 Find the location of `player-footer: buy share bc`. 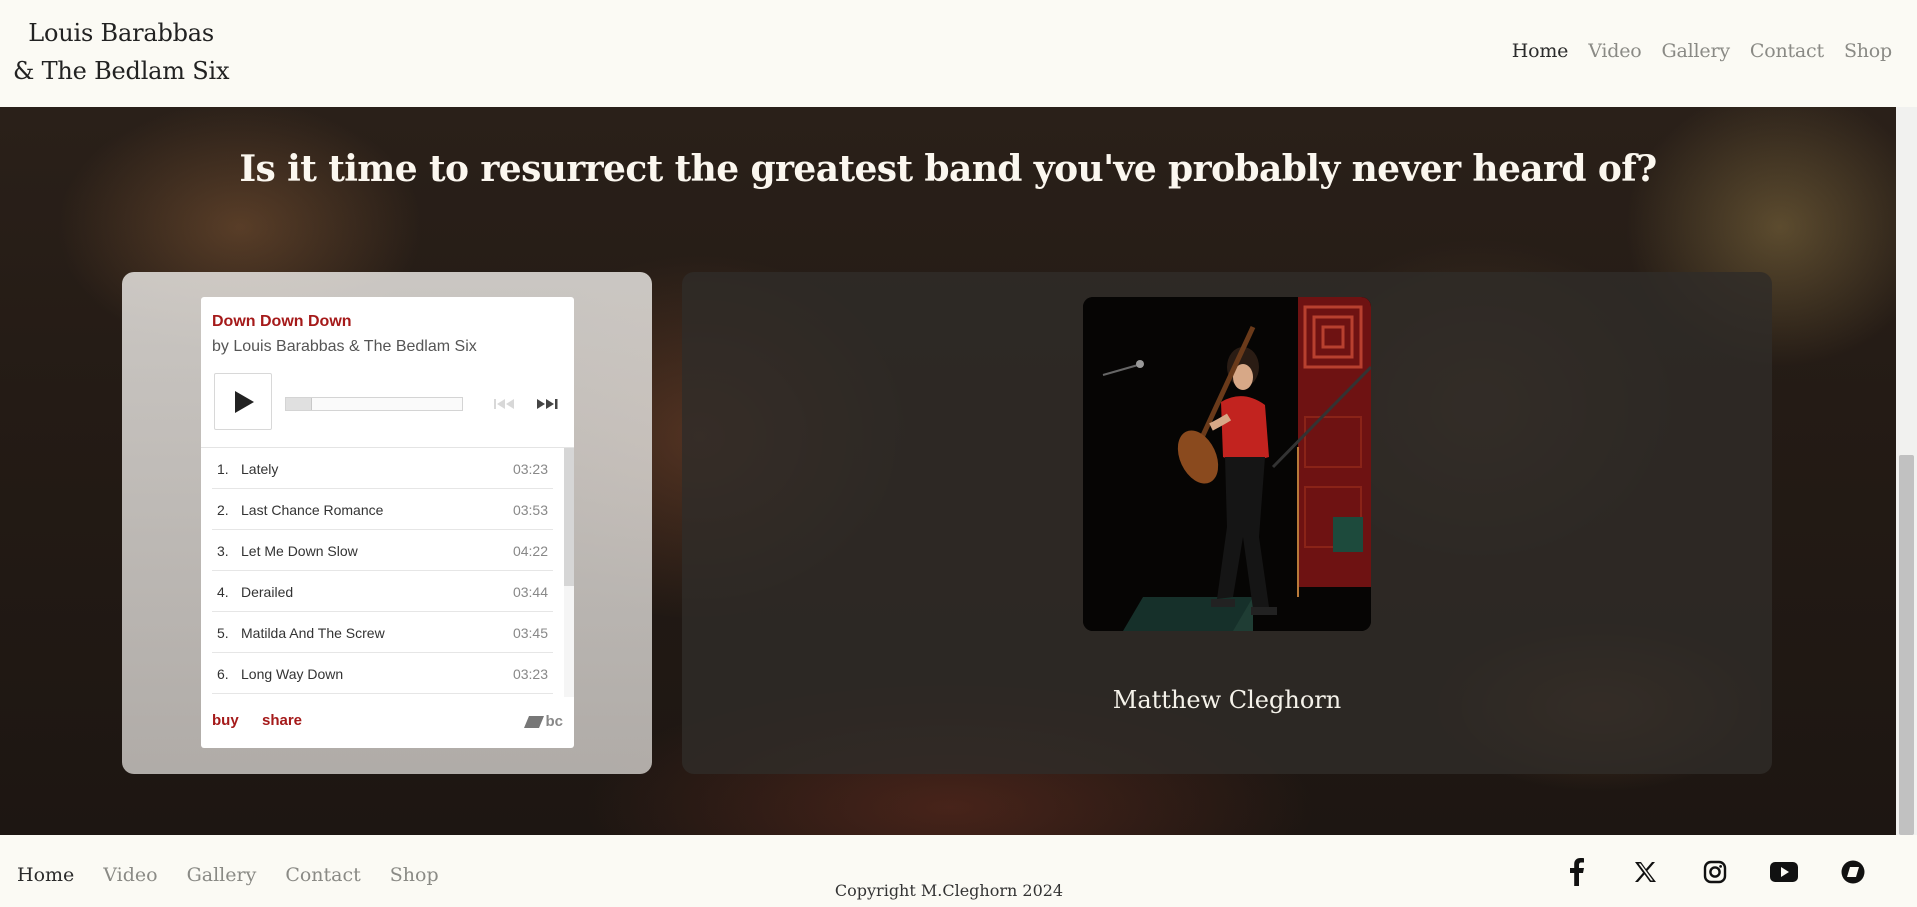

player-footer: buy share bc is located at coordinates (387, 724).